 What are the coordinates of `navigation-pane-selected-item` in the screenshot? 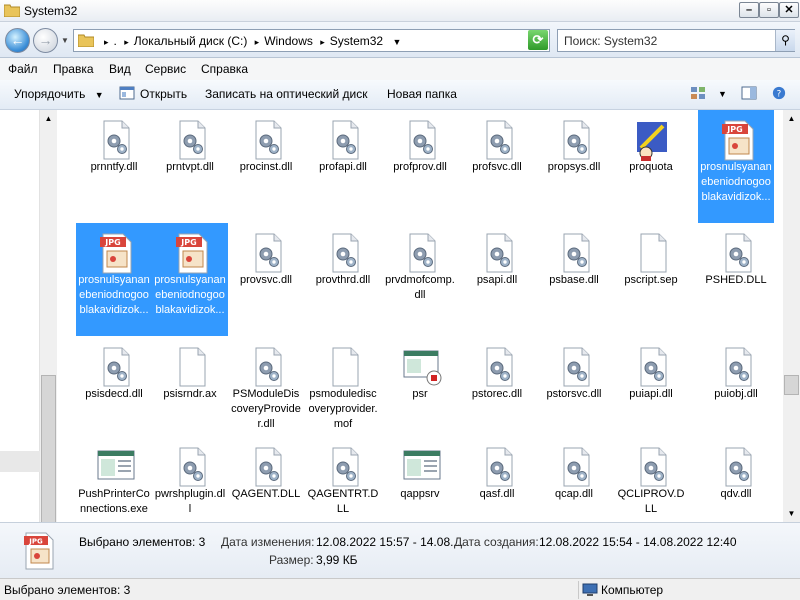 It's located at (20, 461).